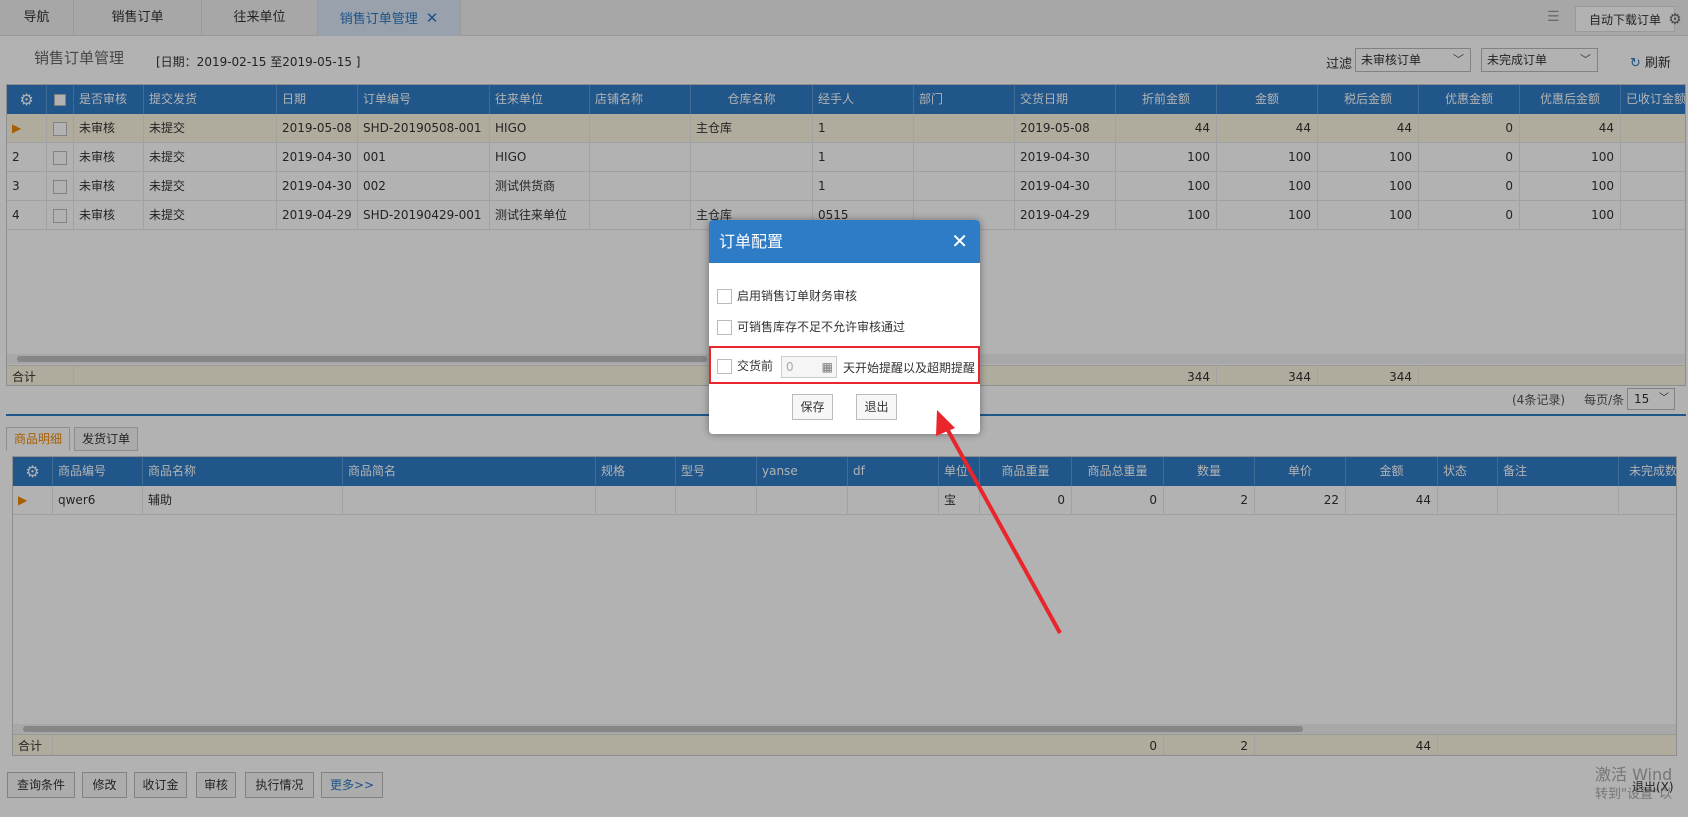  I want to click on delivery-reminder-prefix: 交货前, so click(755, 366).